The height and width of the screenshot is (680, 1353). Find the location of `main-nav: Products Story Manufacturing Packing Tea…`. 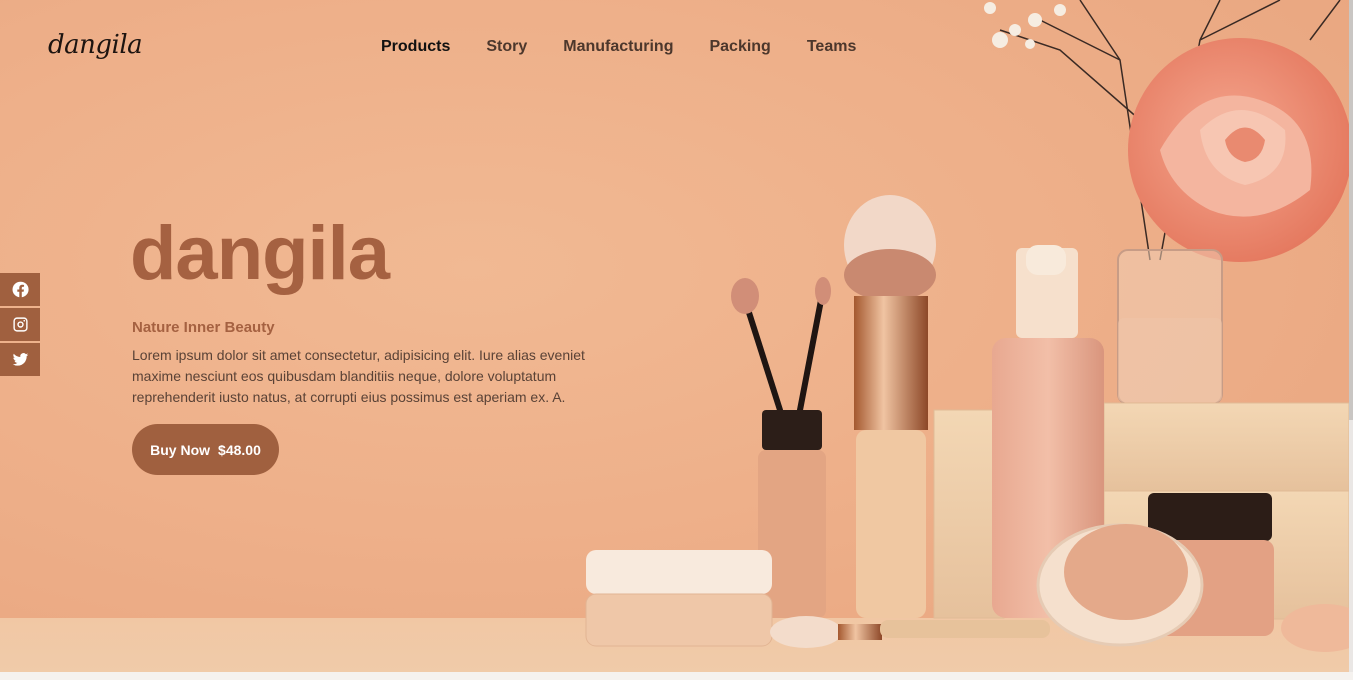

main-nav: Products Story Manufacturing Packing Tea… is located at coordinates (636, 47).